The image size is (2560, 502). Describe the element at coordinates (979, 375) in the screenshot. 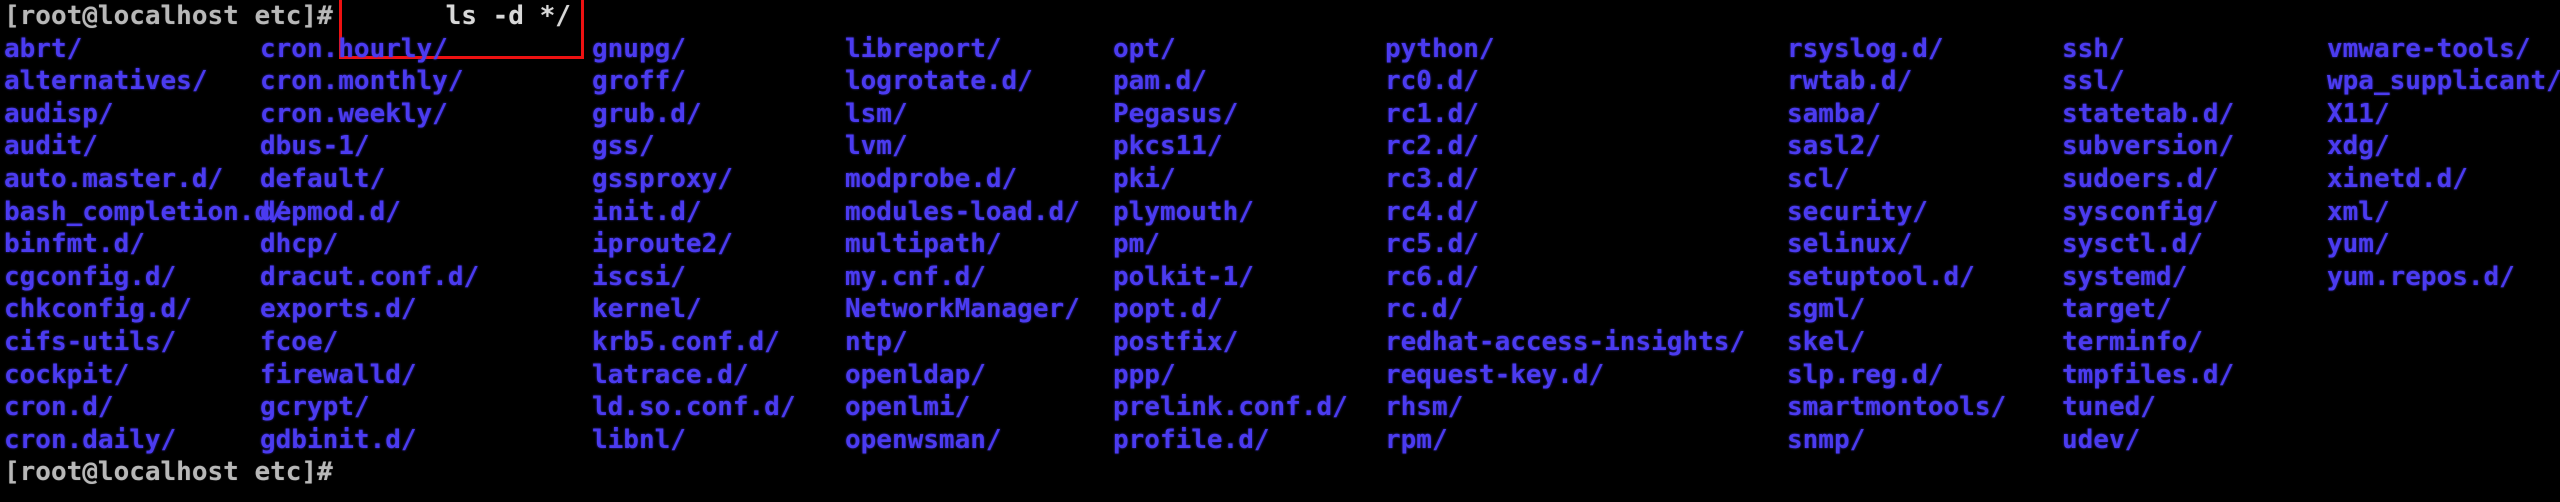

I see `directory-entry: openldap/` at that location.